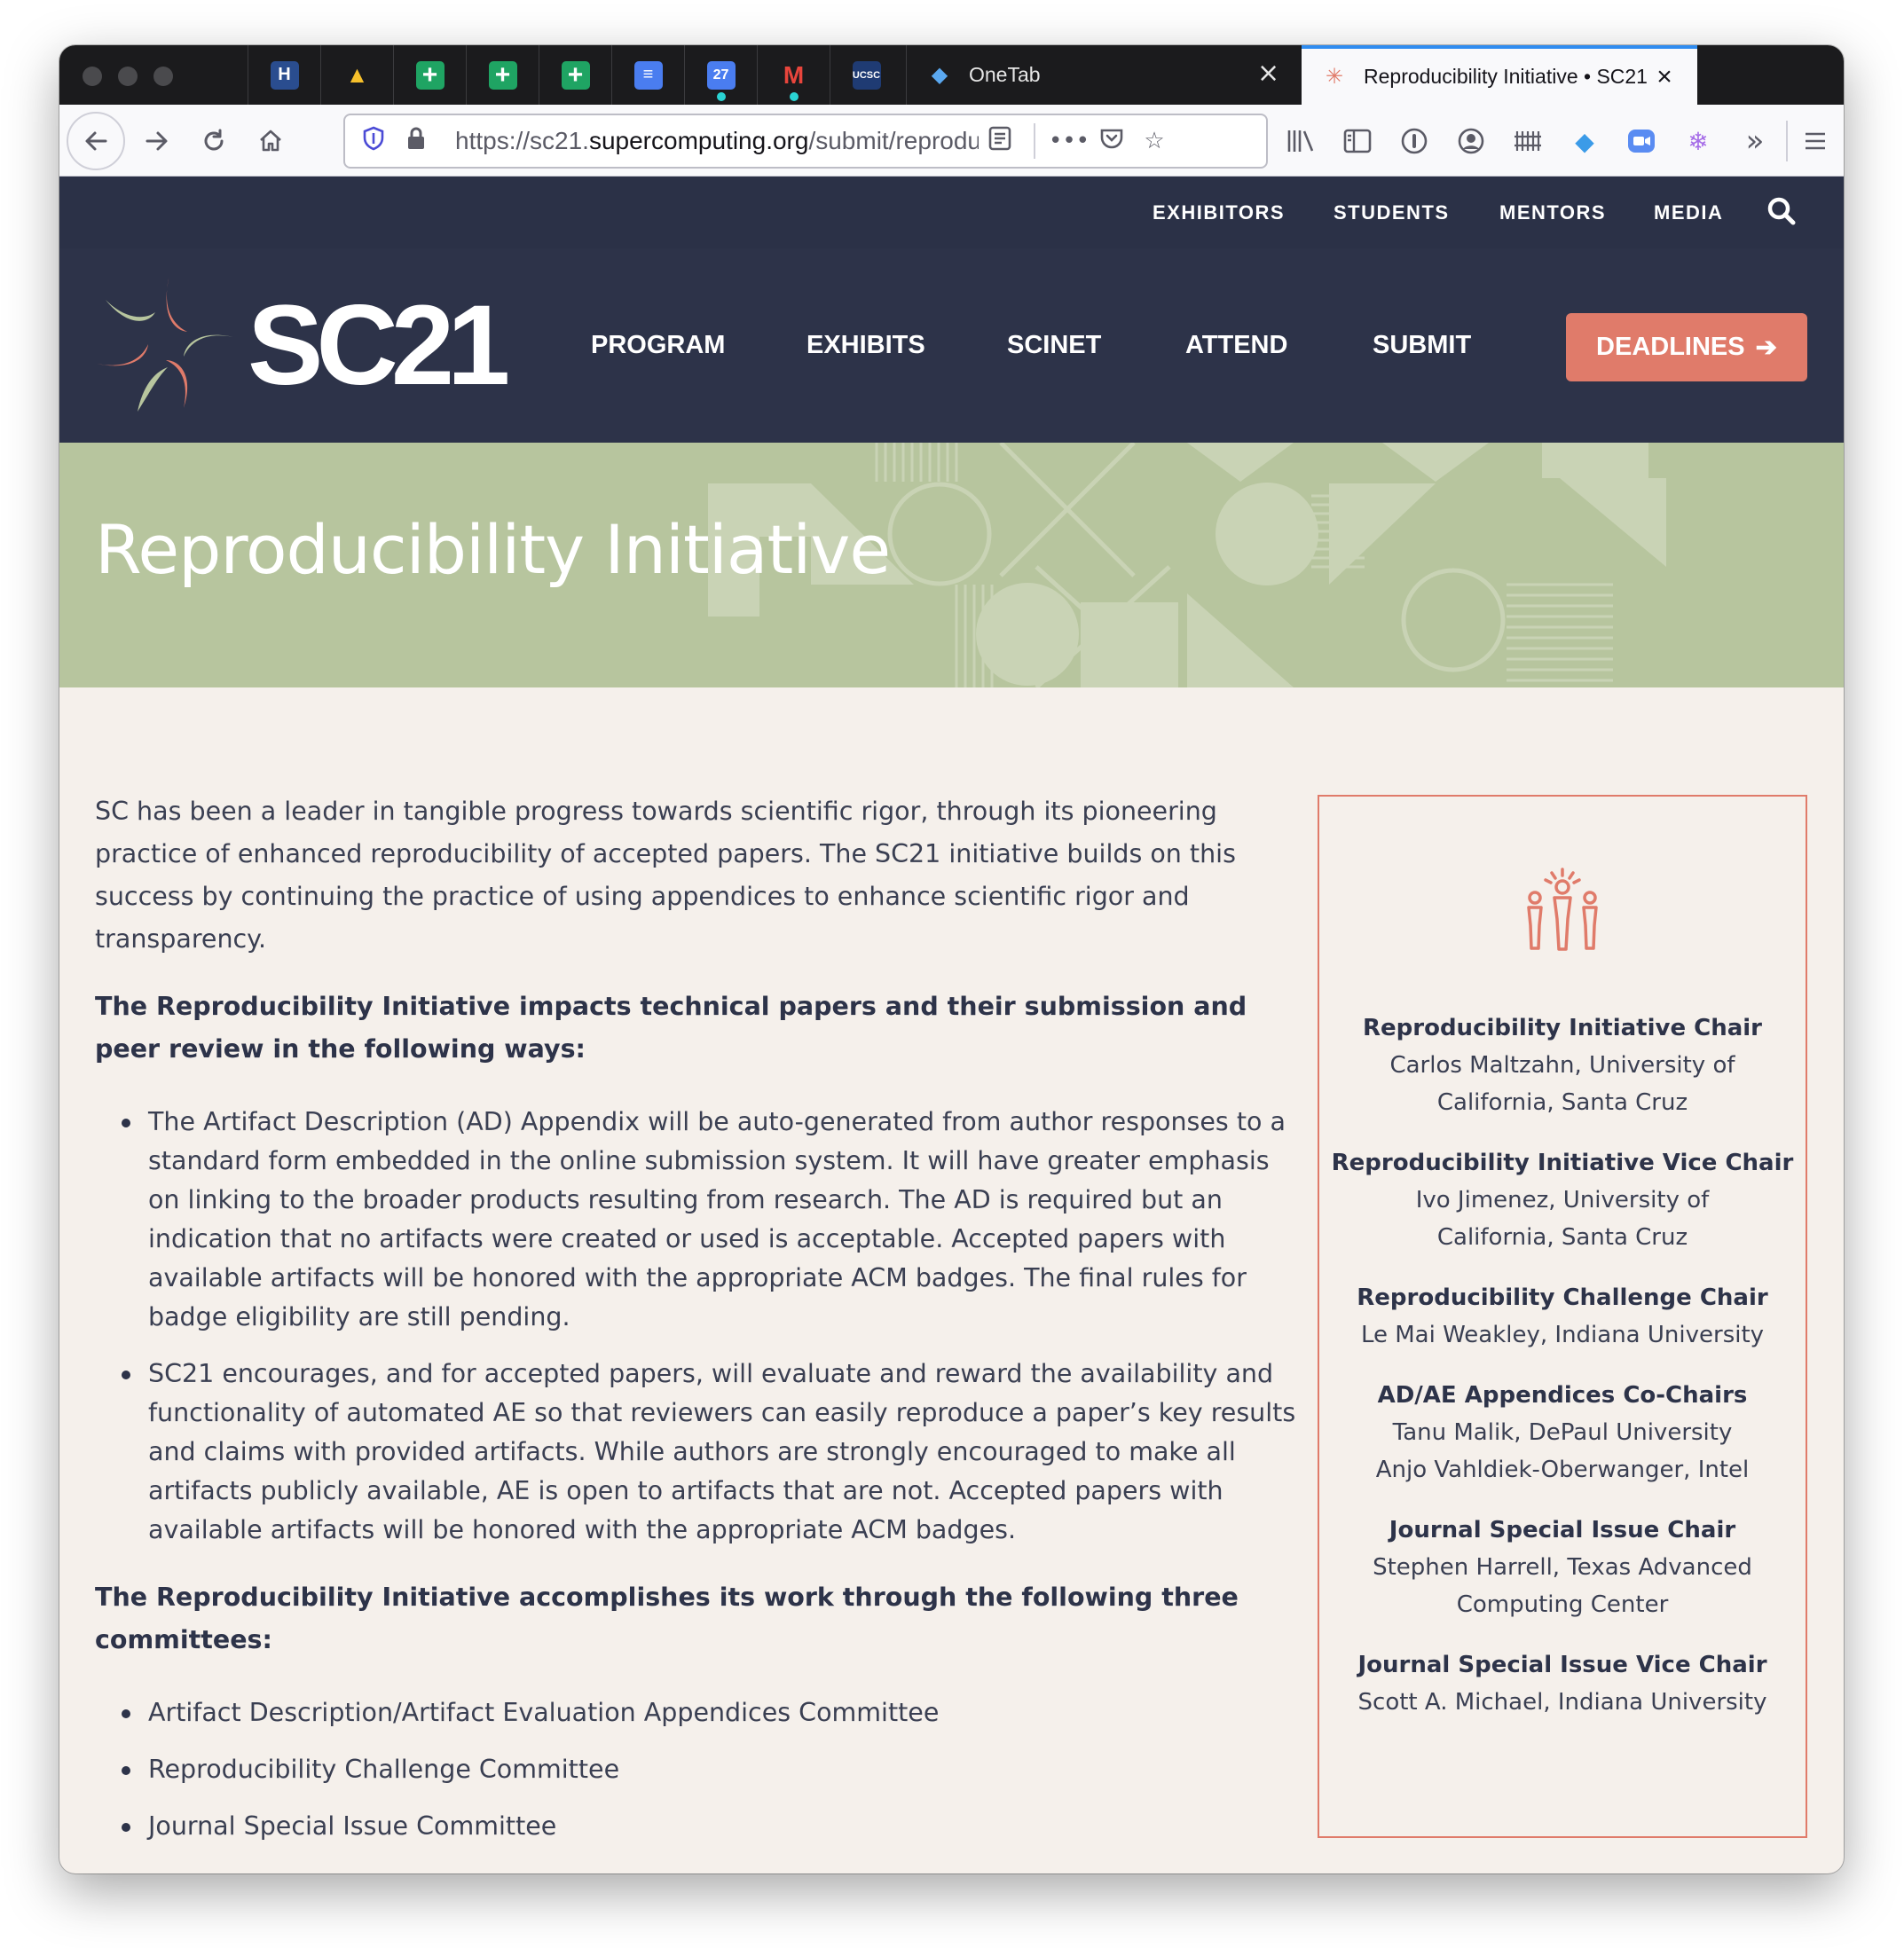 The width and height of the screenshot is (1904, 1948). I want to click on ucsc-icon: UCSC, so click(866, 75).